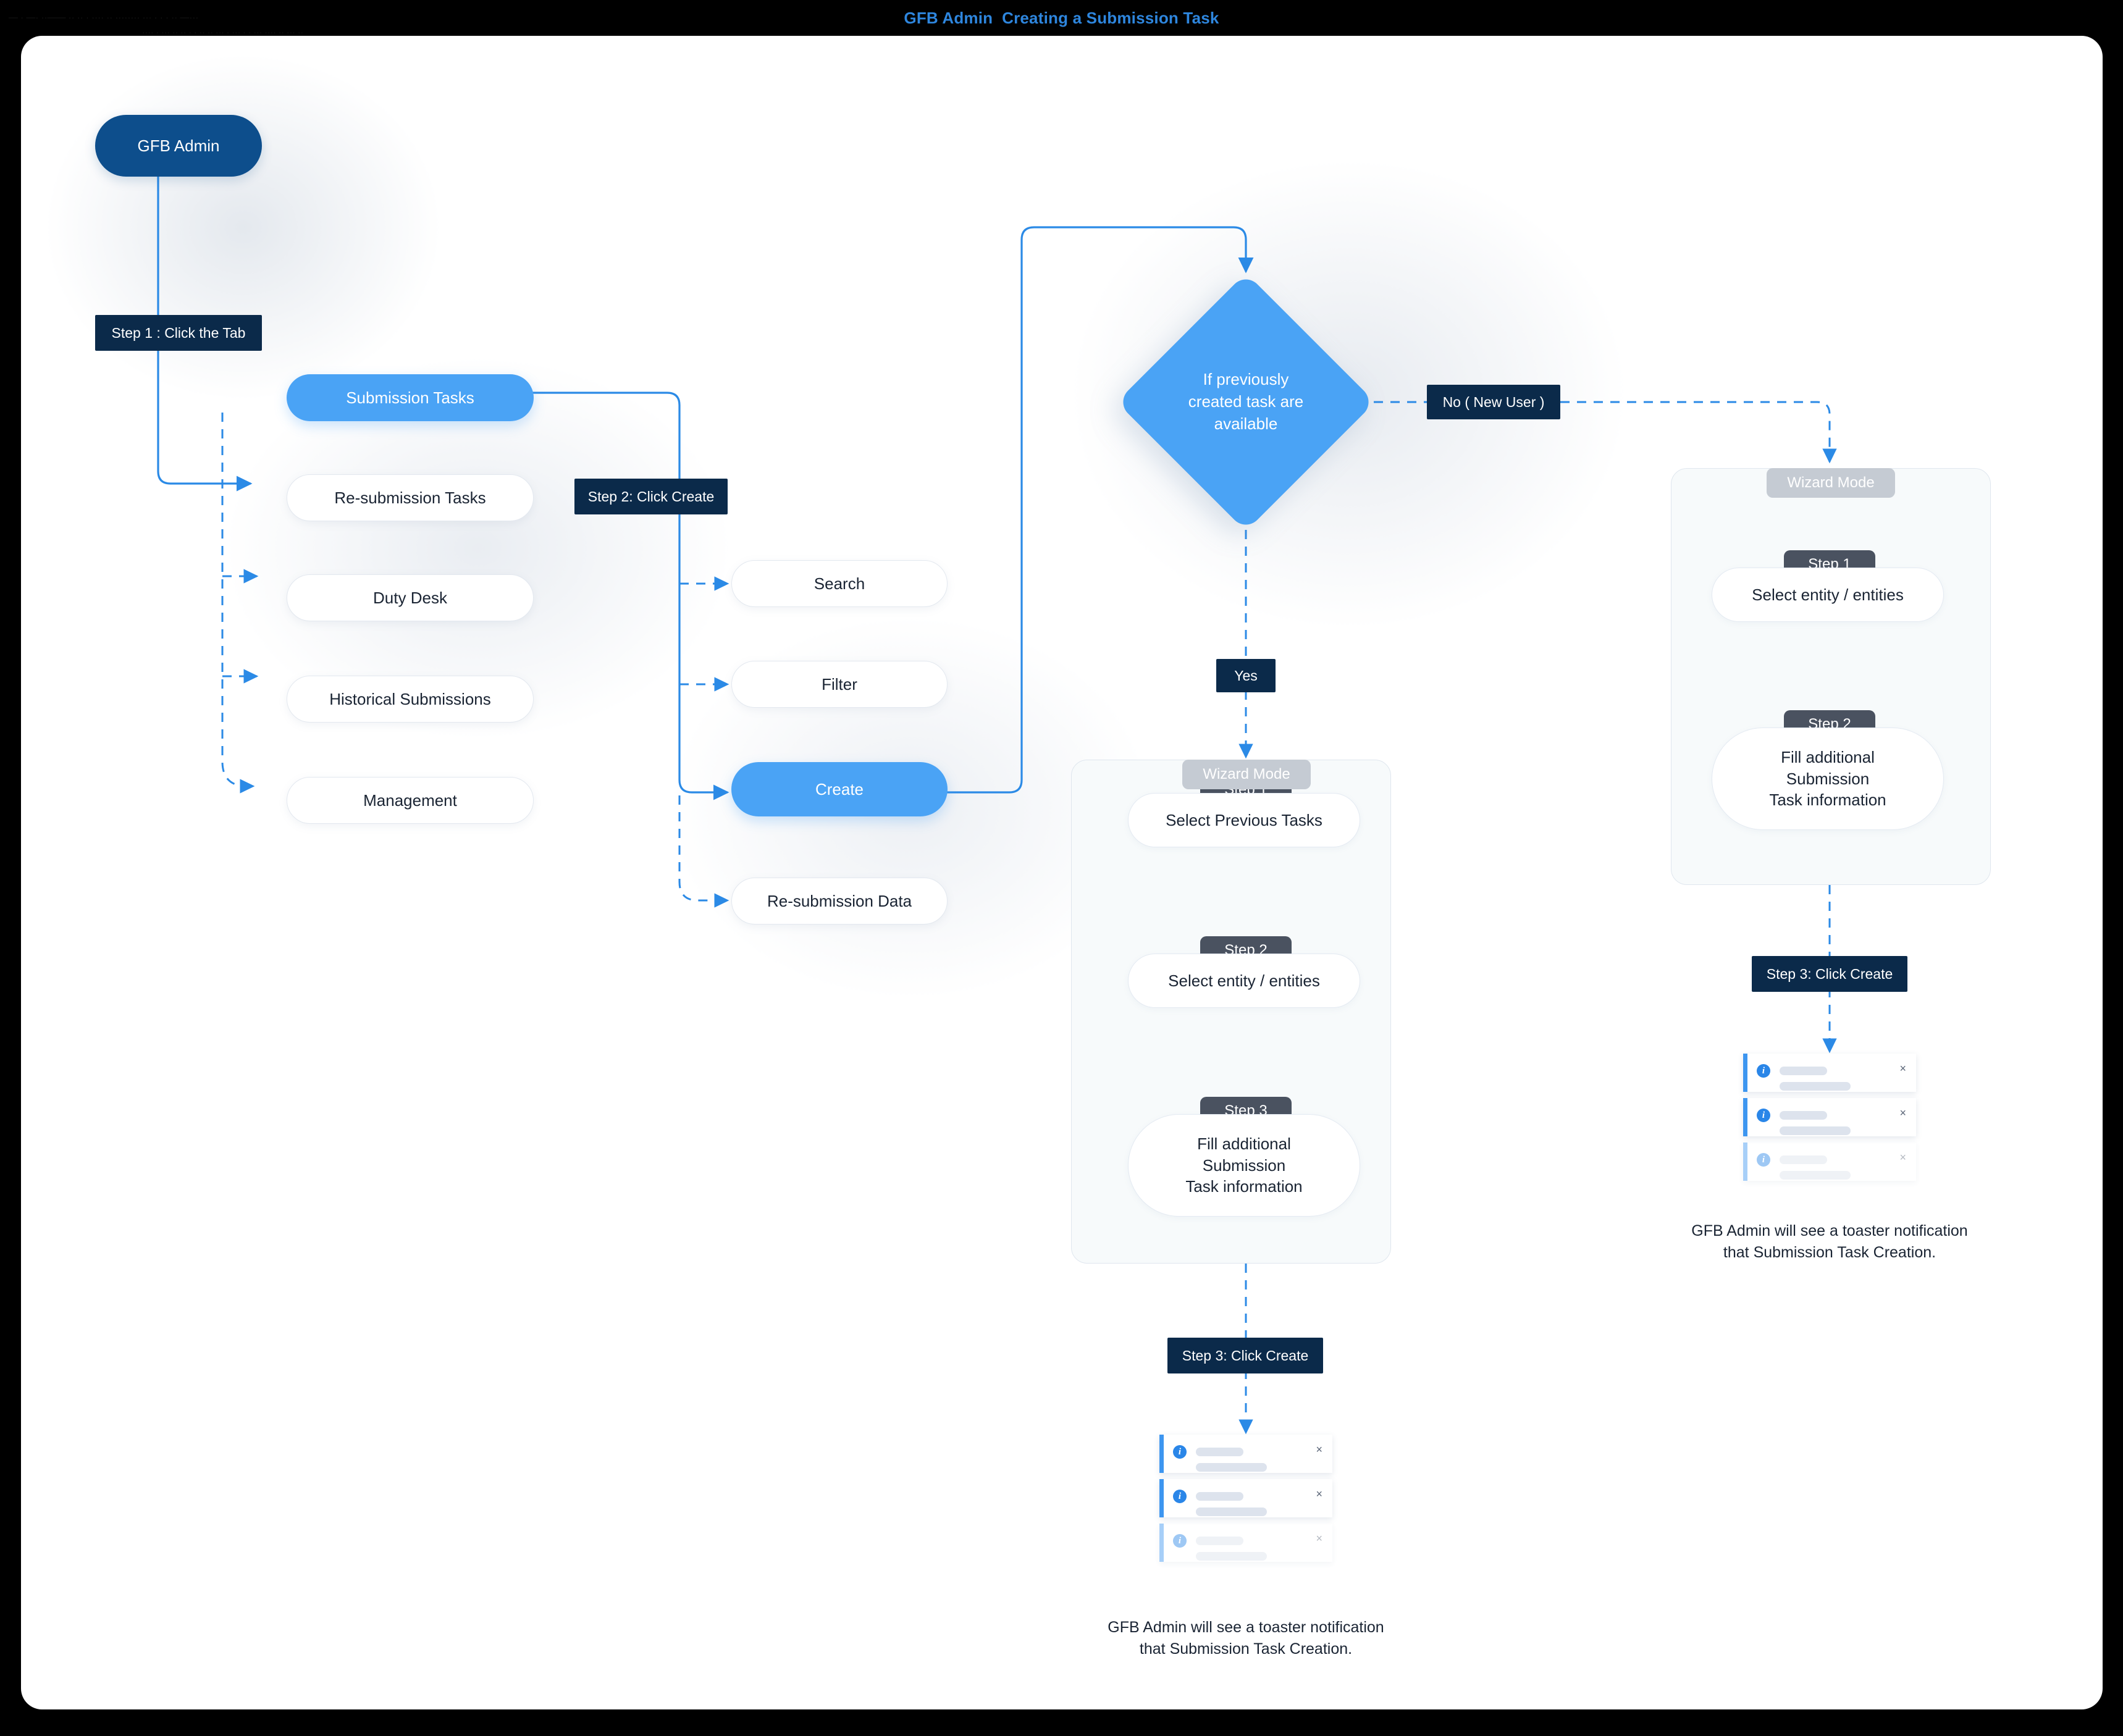 Image resolution: width=2123 pixels, height=1736 pixels. I want to click on step-2-click-create-text: Step 2: Click Create, so click(651, 496).